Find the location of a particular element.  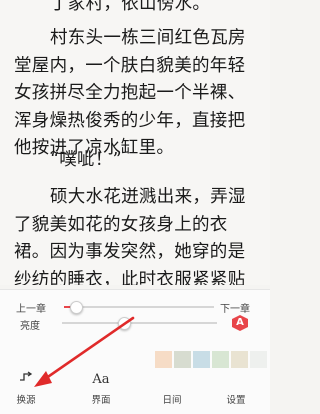

day-mode-icon is located at coordinates (172, 380).